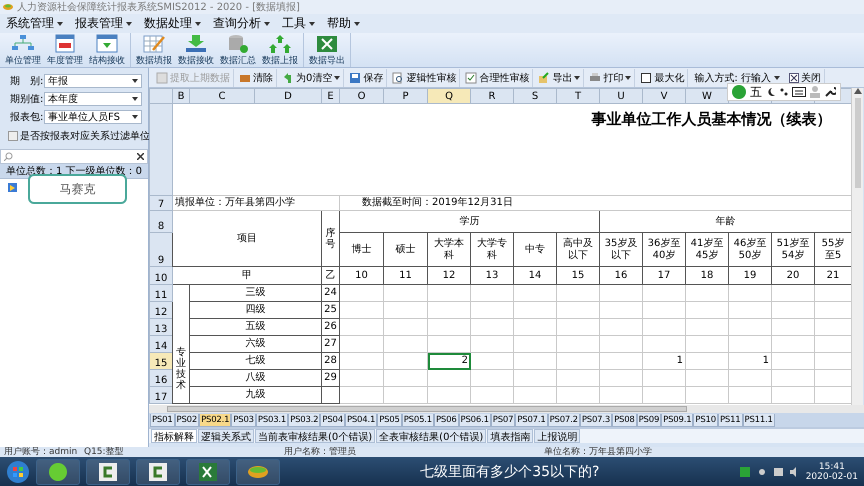 This screenshot has height=486, width=864. Describe the element at coordinates (492, 96) in the screenshot. I see `column-header: R` at that location.